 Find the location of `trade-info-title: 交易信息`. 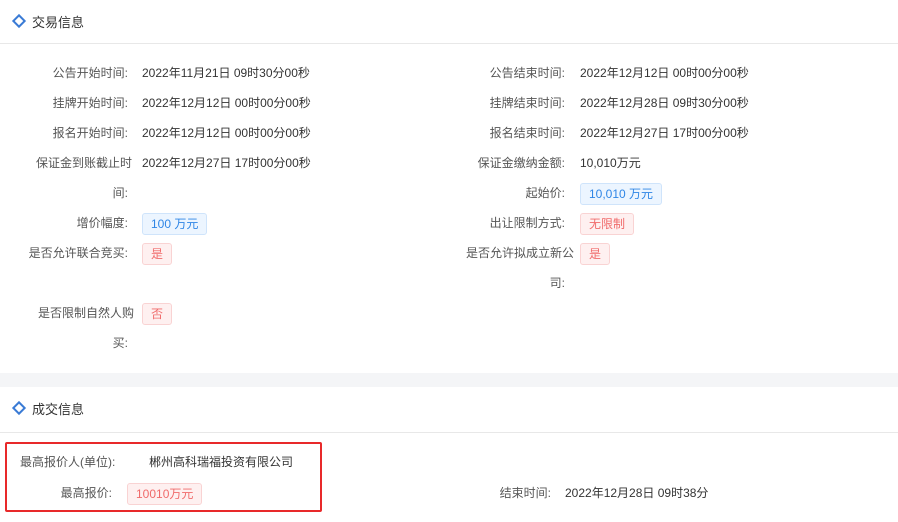

trade-info-title: 交易信息 is located at coordinates (58, 22).